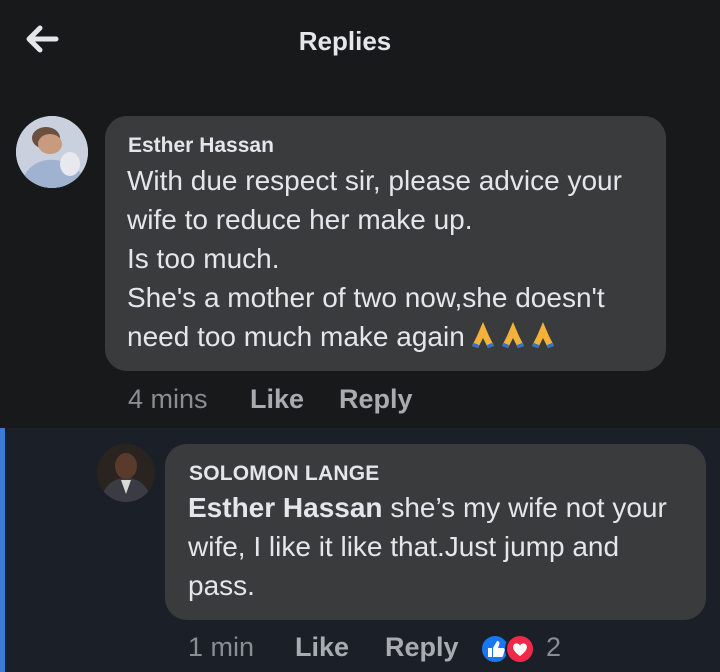 This screenshot has height=672, width=720. What do you see at coordinates (495, 649) in the screenshot?
I see `like-icon` at bounding box center [495, 649].